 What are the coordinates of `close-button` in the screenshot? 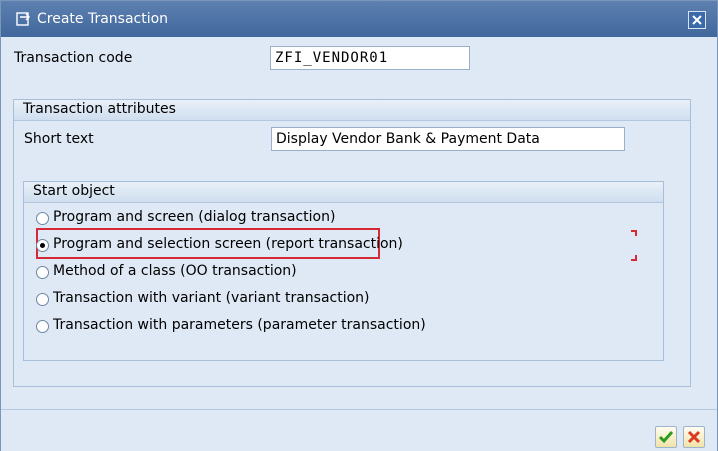 It's located at (697, 20).